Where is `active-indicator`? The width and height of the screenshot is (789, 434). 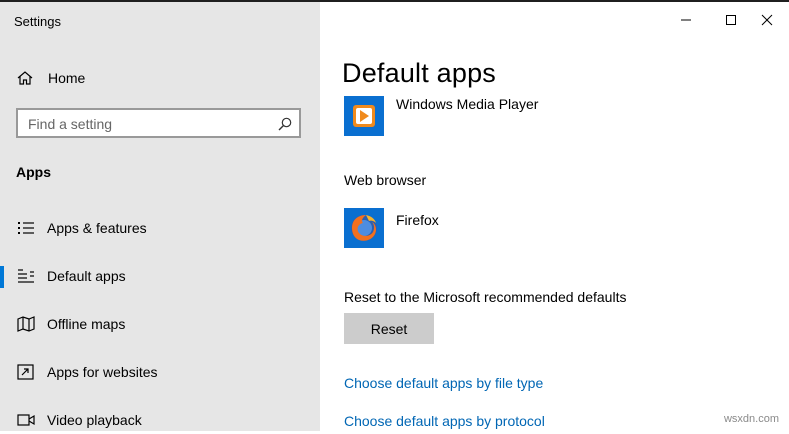
active-indicator is located at coordinates (2, 277).